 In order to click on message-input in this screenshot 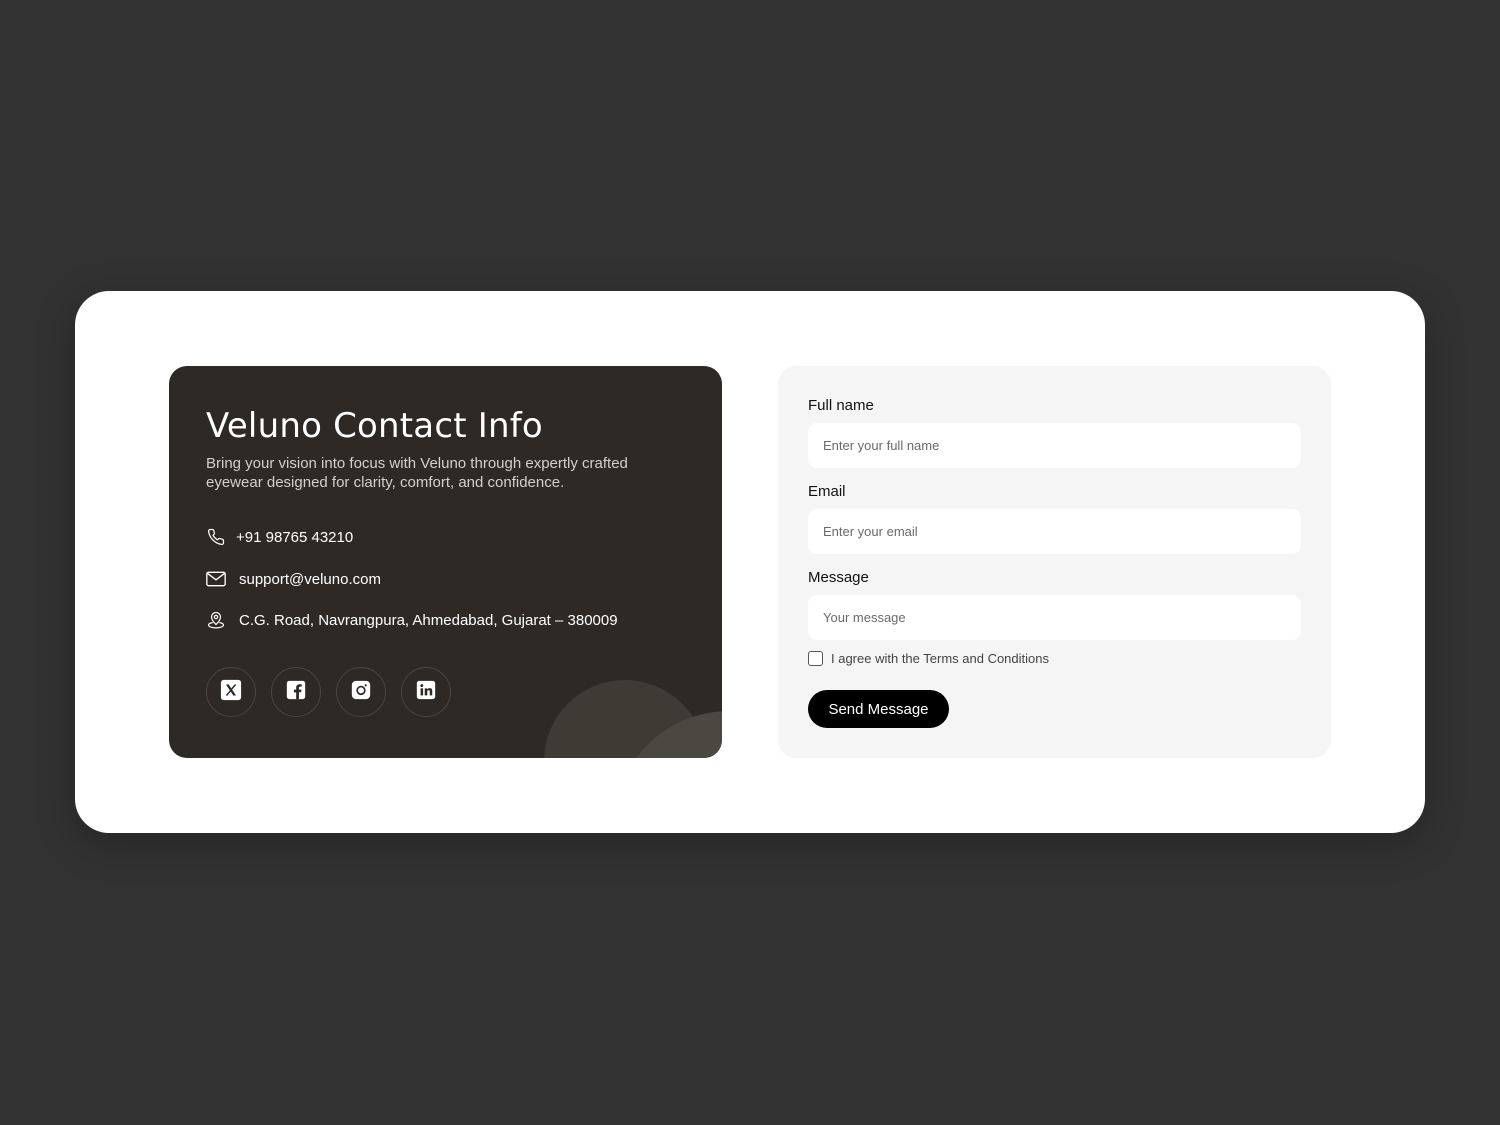, I will do `click(1054, 617)`.